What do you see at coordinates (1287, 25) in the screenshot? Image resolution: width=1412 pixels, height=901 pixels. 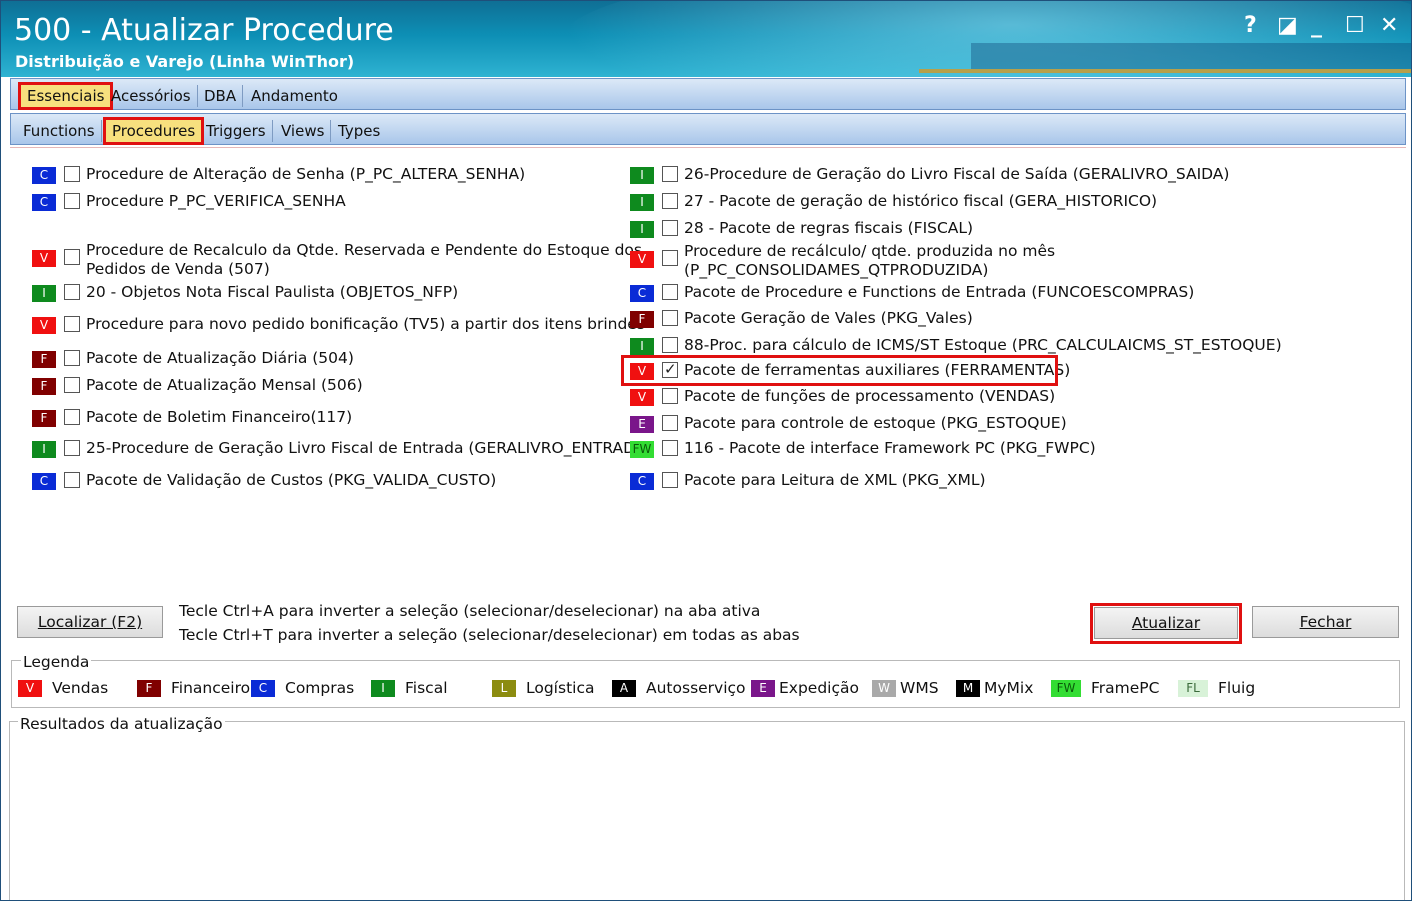 I see `restore-icon: ◪` at bounding box center [1287, 25].